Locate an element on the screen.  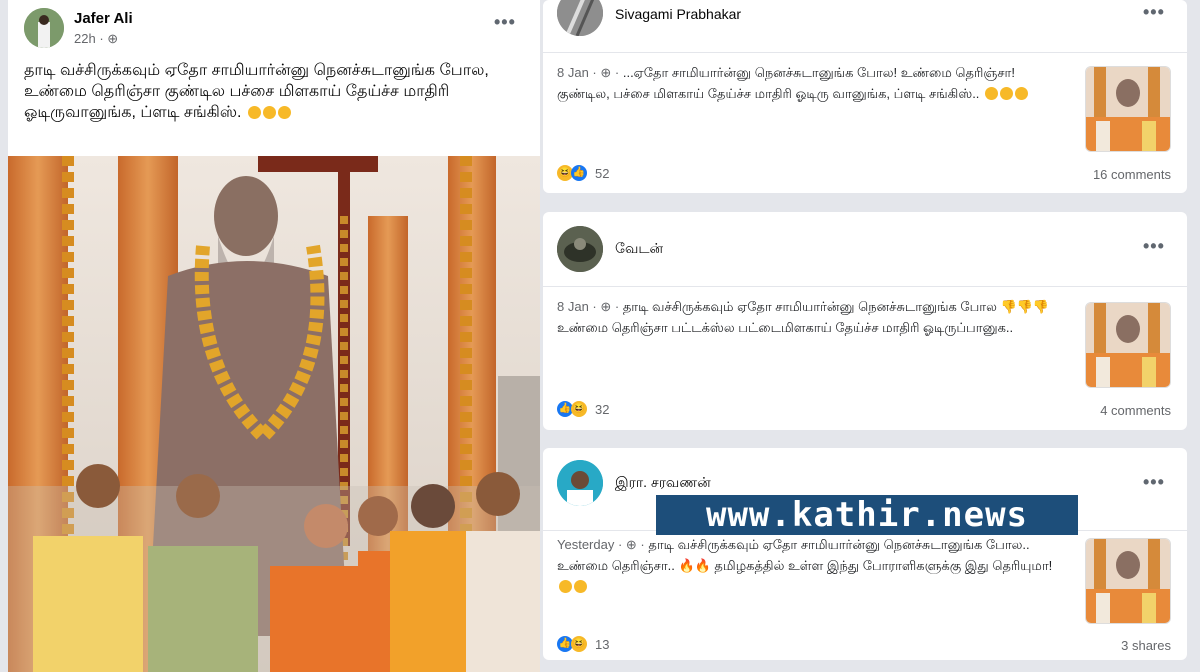
reactions: 😆 👍 52 is located at coordinates (583, 173).